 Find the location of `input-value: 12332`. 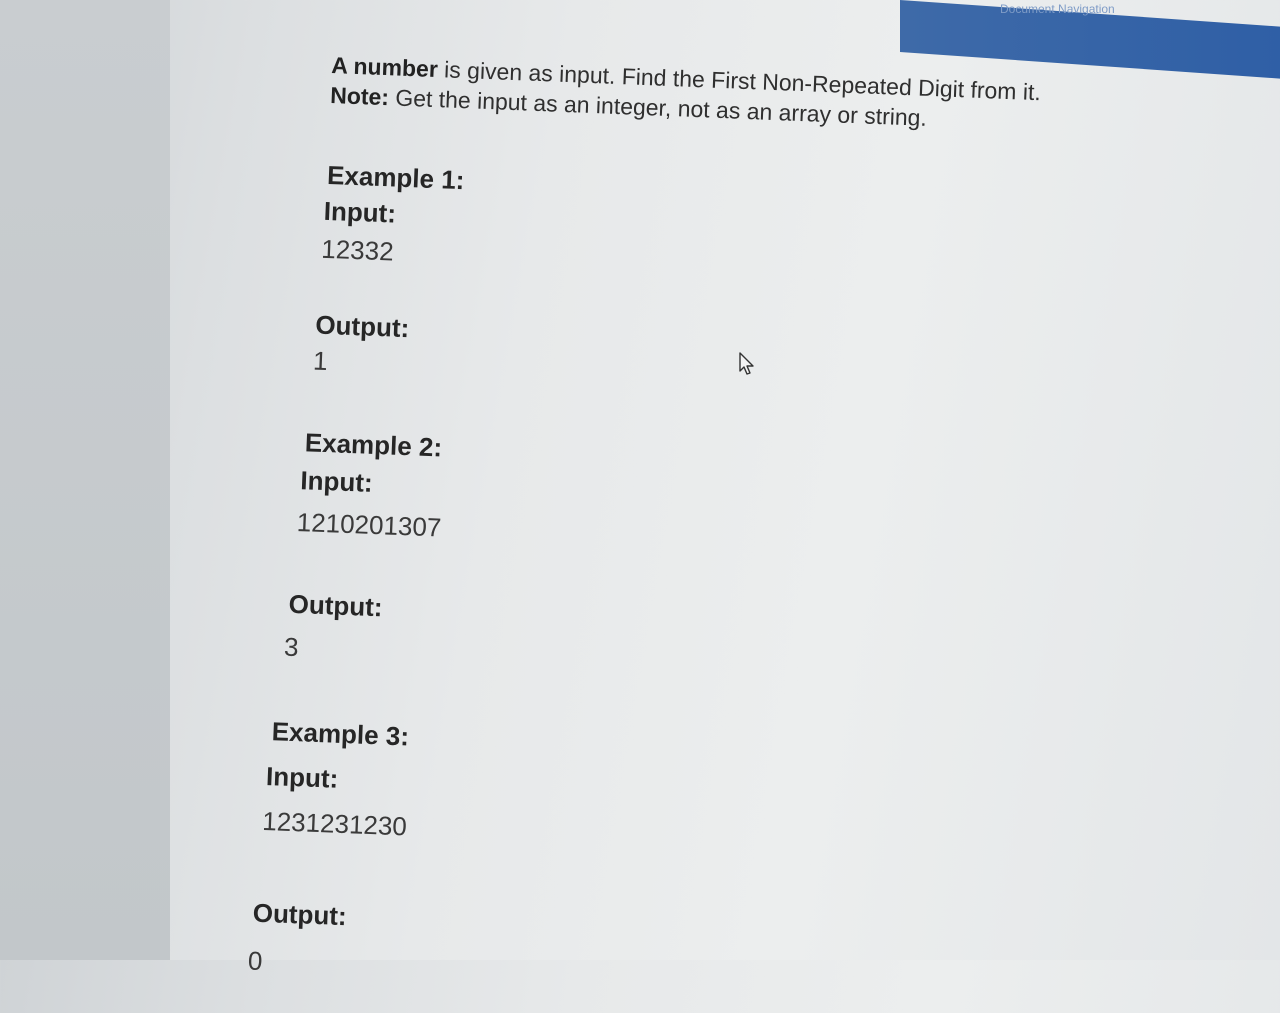

input-value: 12332 is located at coordinates (357, 250).